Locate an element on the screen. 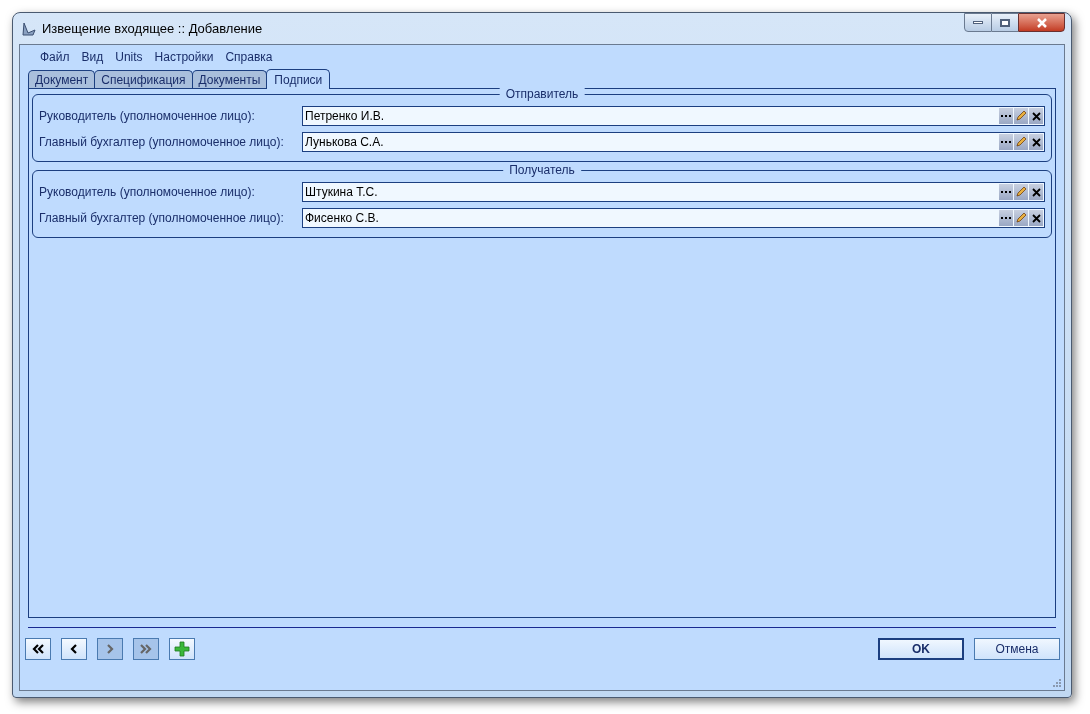  input-field: Фисенко С.В. is located at coordinates (673, 218).